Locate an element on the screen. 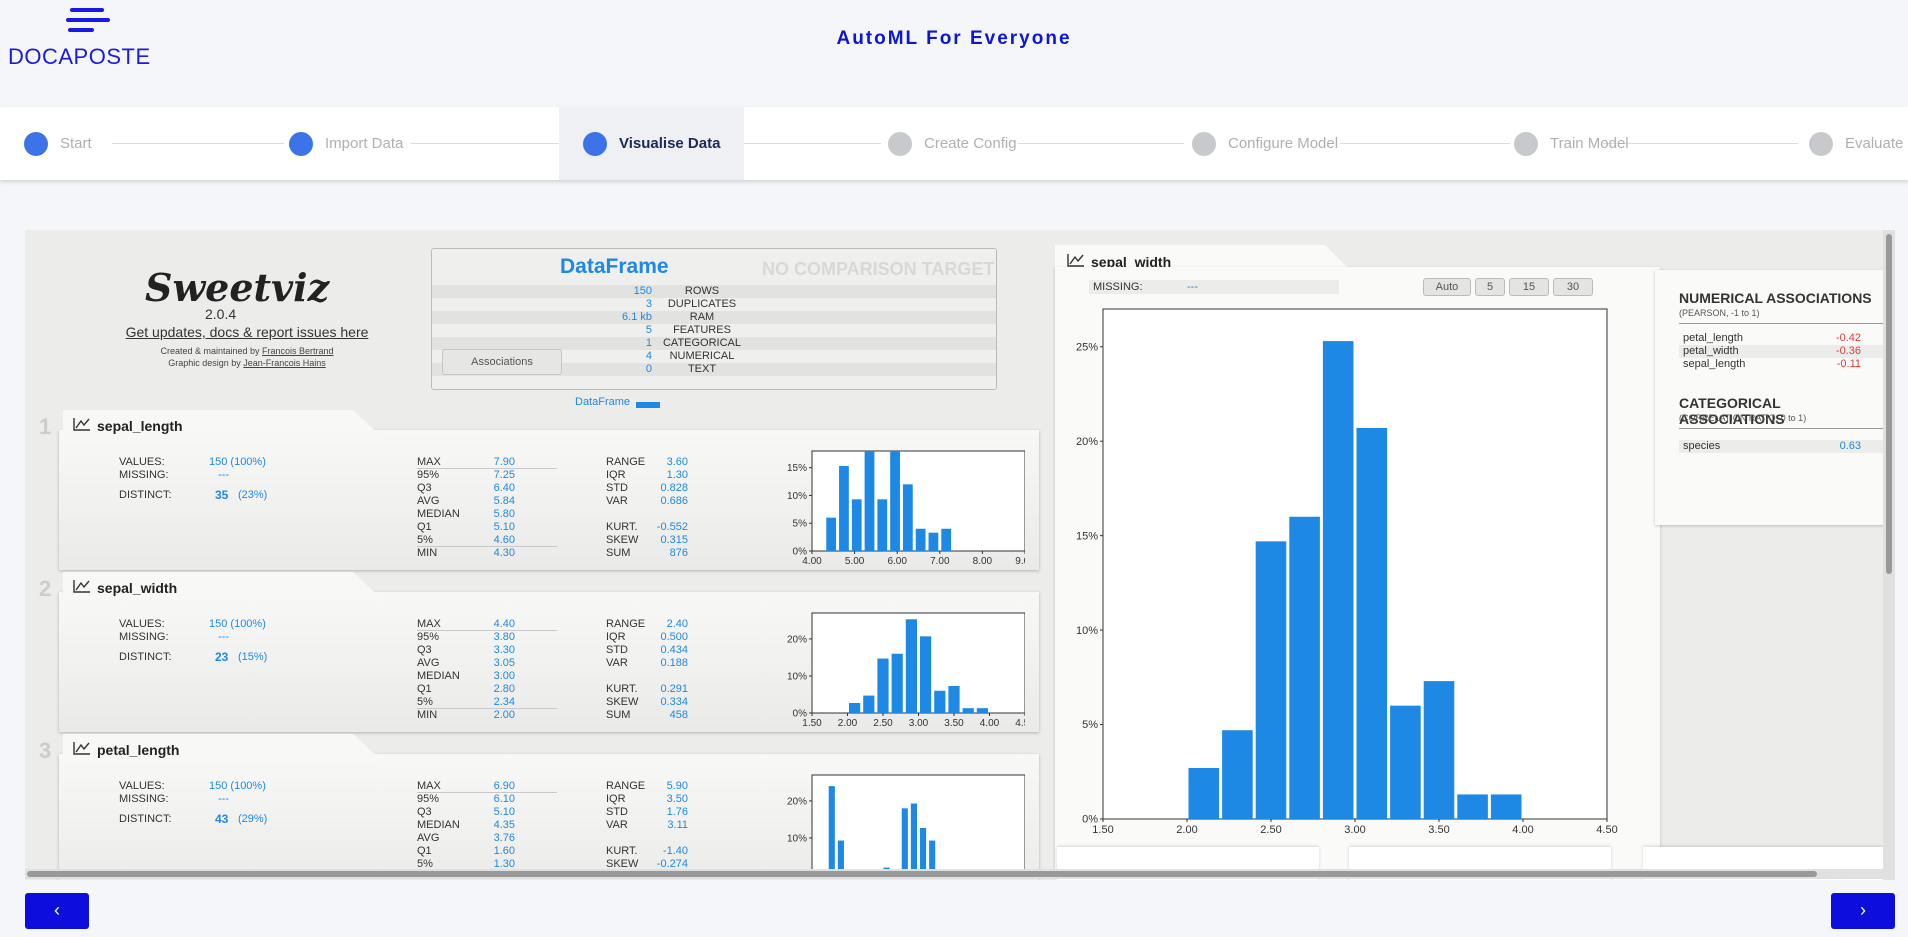 Image resolution: width=1908 pixels, height=937 pixels. stat-label: SUM is located at coordinates (618, 715).